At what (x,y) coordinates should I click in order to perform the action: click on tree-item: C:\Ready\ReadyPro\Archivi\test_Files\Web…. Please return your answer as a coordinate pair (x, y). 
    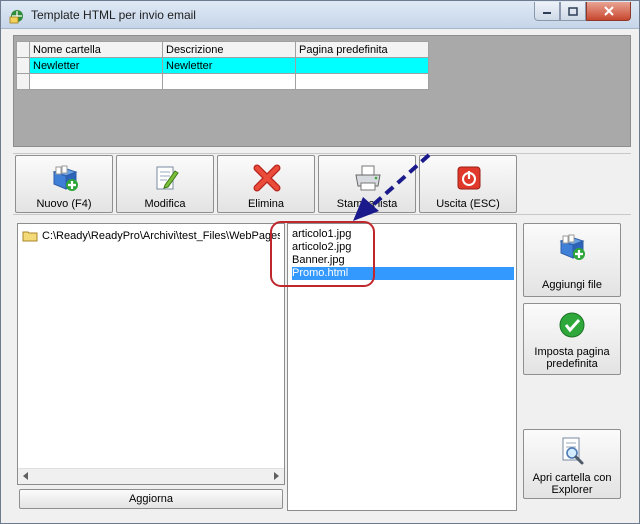
    Looking at the image, I should click on (151, 236).